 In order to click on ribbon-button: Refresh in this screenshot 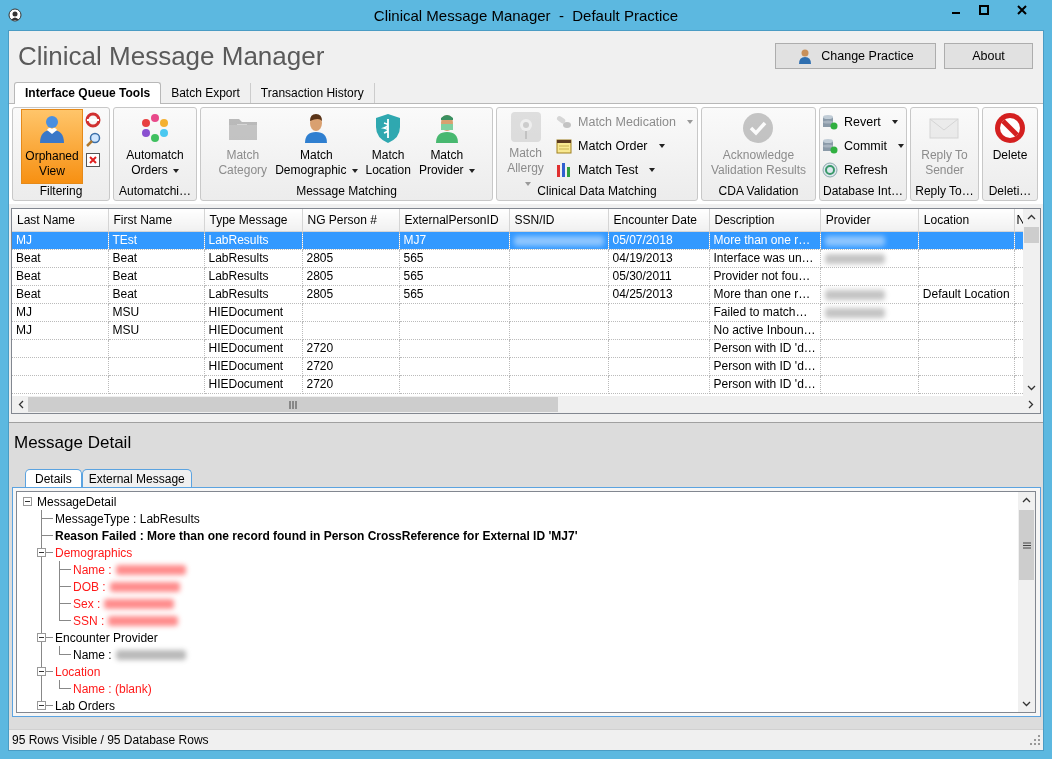, I will do `click(863, 170)`.